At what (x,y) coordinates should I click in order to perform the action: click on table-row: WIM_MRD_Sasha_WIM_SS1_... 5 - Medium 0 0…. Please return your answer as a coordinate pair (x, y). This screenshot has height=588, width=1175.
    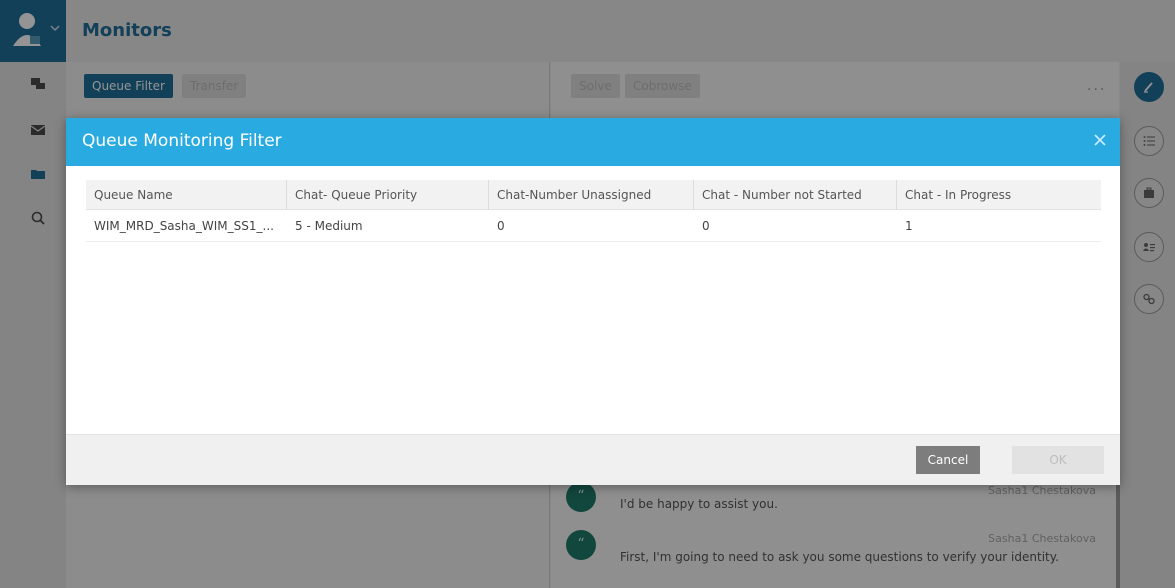
    Looking at the image, I should click on (593, 226).